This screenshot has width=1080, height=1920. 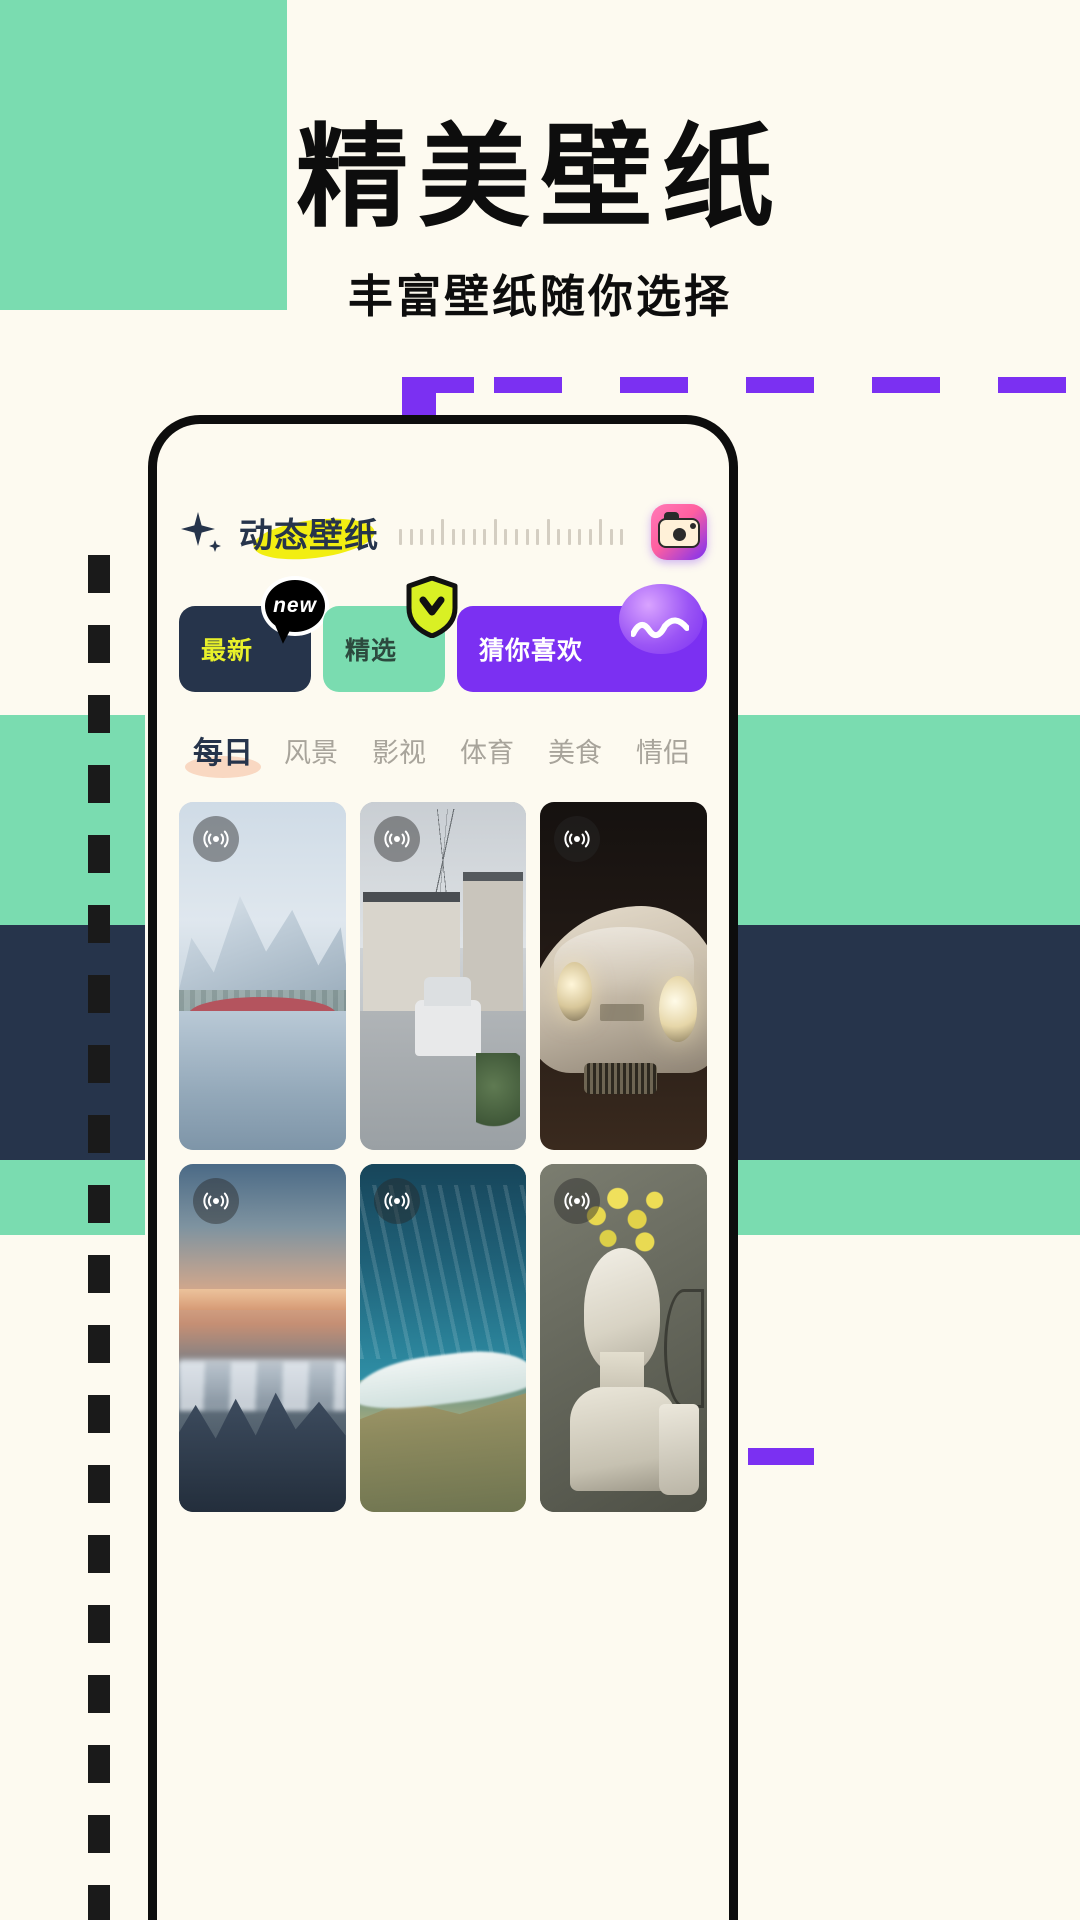 What do you see at coordinates (201, 532) in the screenshot?
I see `sparkle-icon` at bounding box center [201, 532].